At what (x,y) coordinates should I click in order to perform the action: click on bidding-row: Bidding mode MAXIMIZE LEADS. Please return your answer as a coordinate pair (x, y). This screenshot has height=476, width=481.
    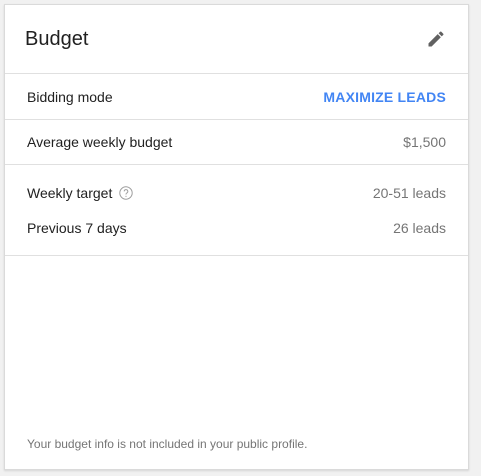
    Looking at the image, I should click on (236, 96).